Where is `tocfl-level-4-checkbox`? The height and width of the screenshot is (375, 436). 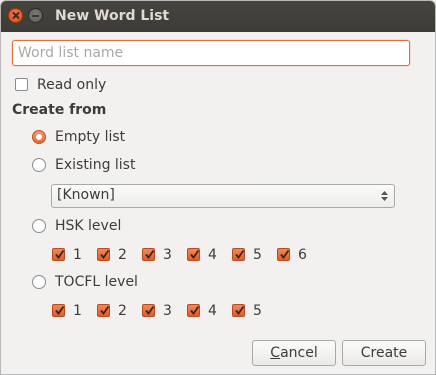
tocfl-level-4-checkbox is located at coordinates (193, 310).